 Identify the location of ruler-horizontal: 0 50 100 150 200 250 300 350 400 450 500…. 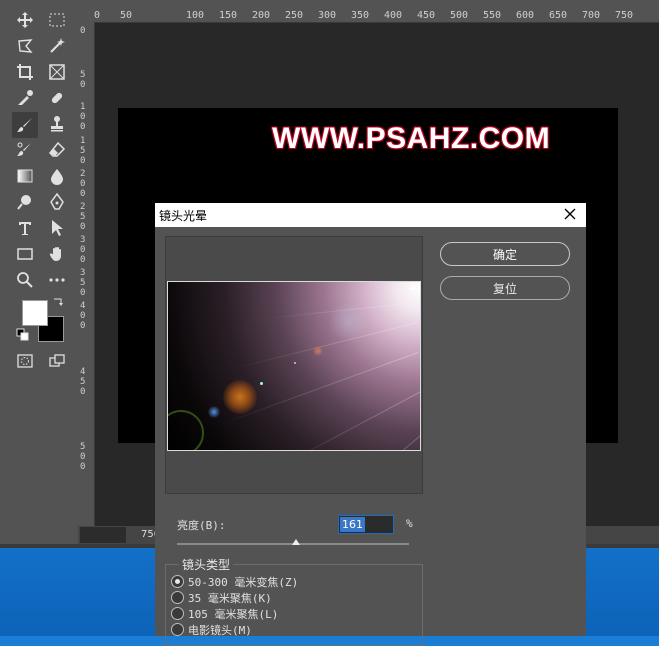
(368, 11).